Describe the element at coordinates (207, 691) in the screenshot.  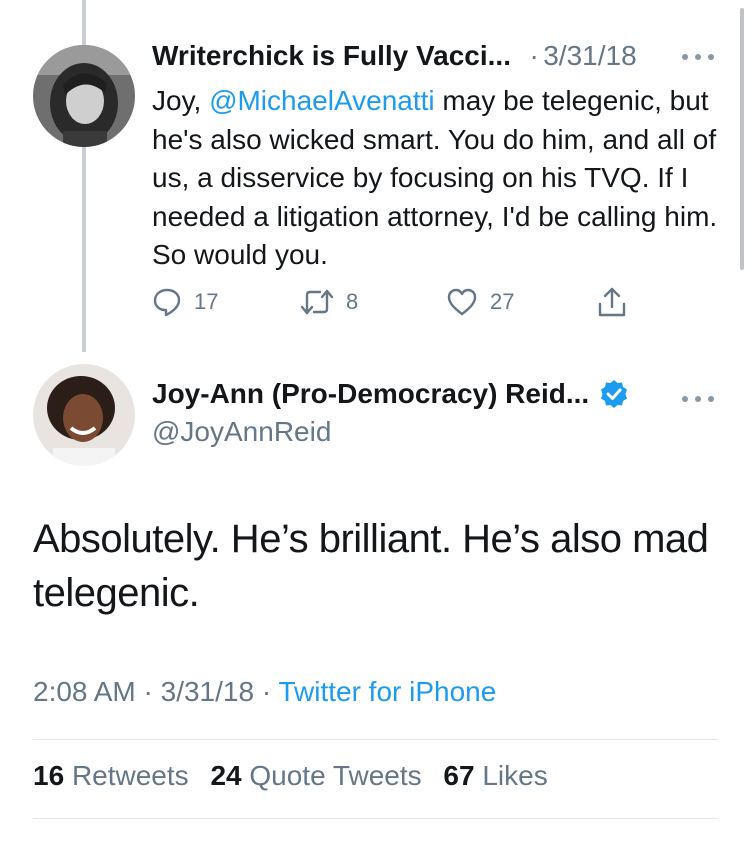
I see `tweet-date: 3/31/18` at that location.